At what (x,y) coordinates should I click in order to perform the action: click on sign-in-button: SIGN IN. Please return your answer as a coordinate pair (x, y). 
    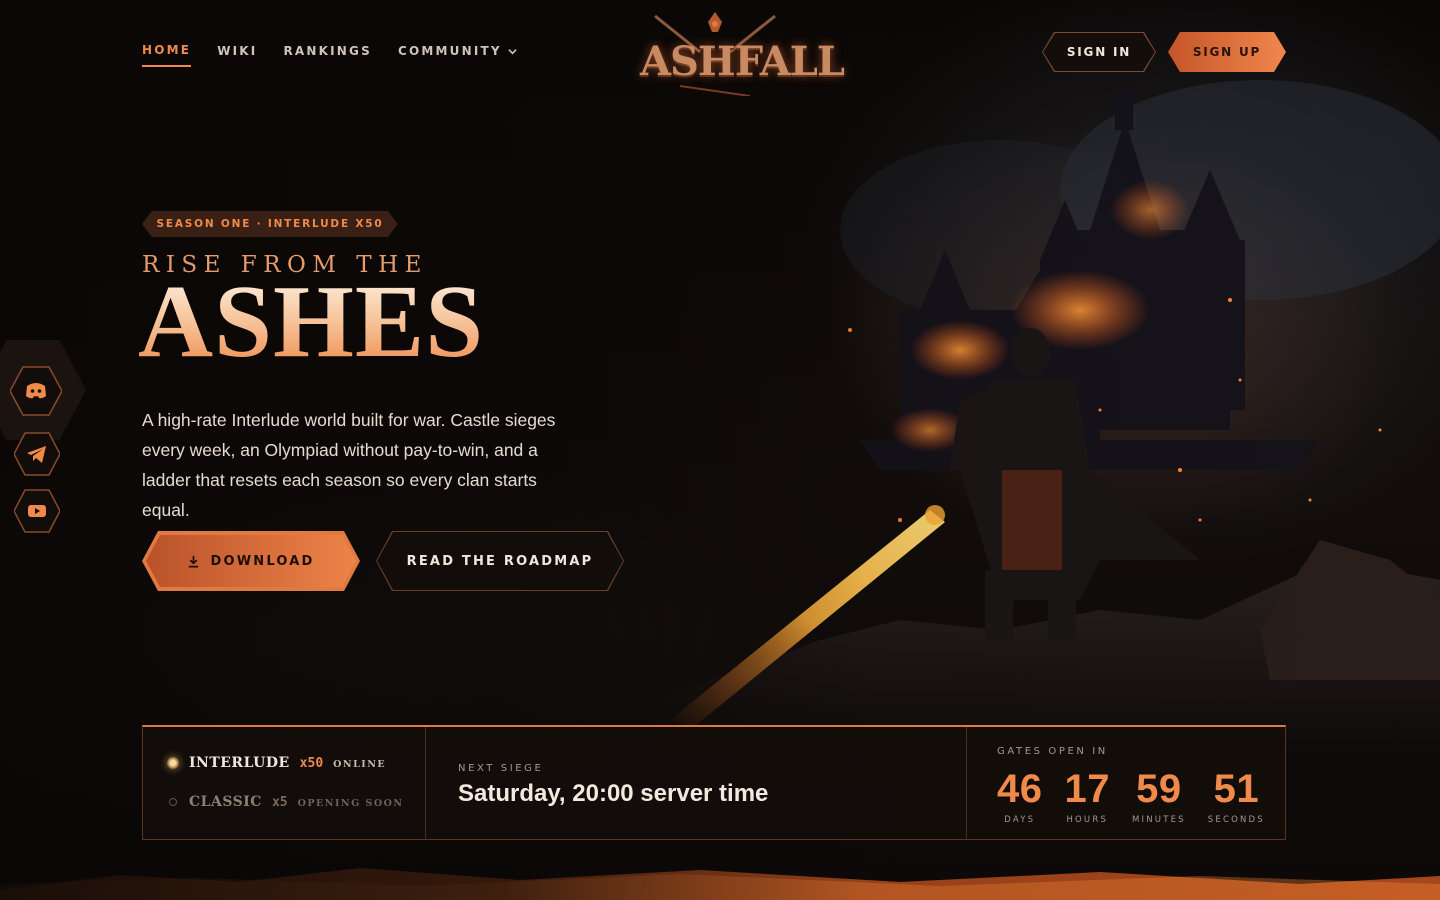
    Looking at the image, I should click on (1099, 52).